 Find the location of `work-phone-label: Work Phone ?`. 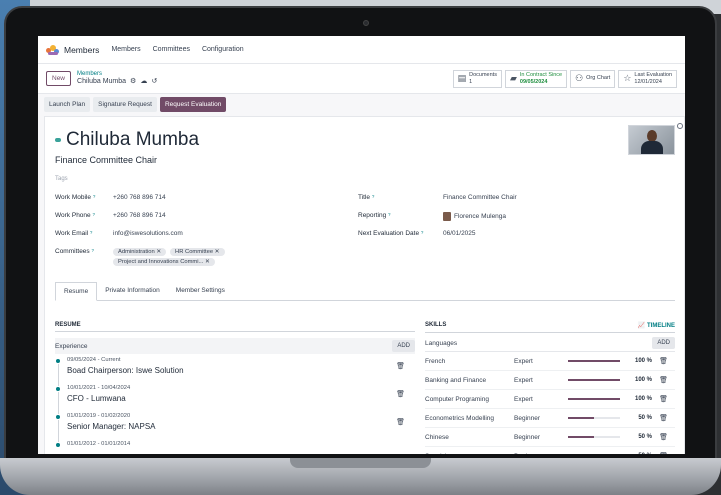

work-phone-label: Work Phone ? is located at coordinates (84, 215).